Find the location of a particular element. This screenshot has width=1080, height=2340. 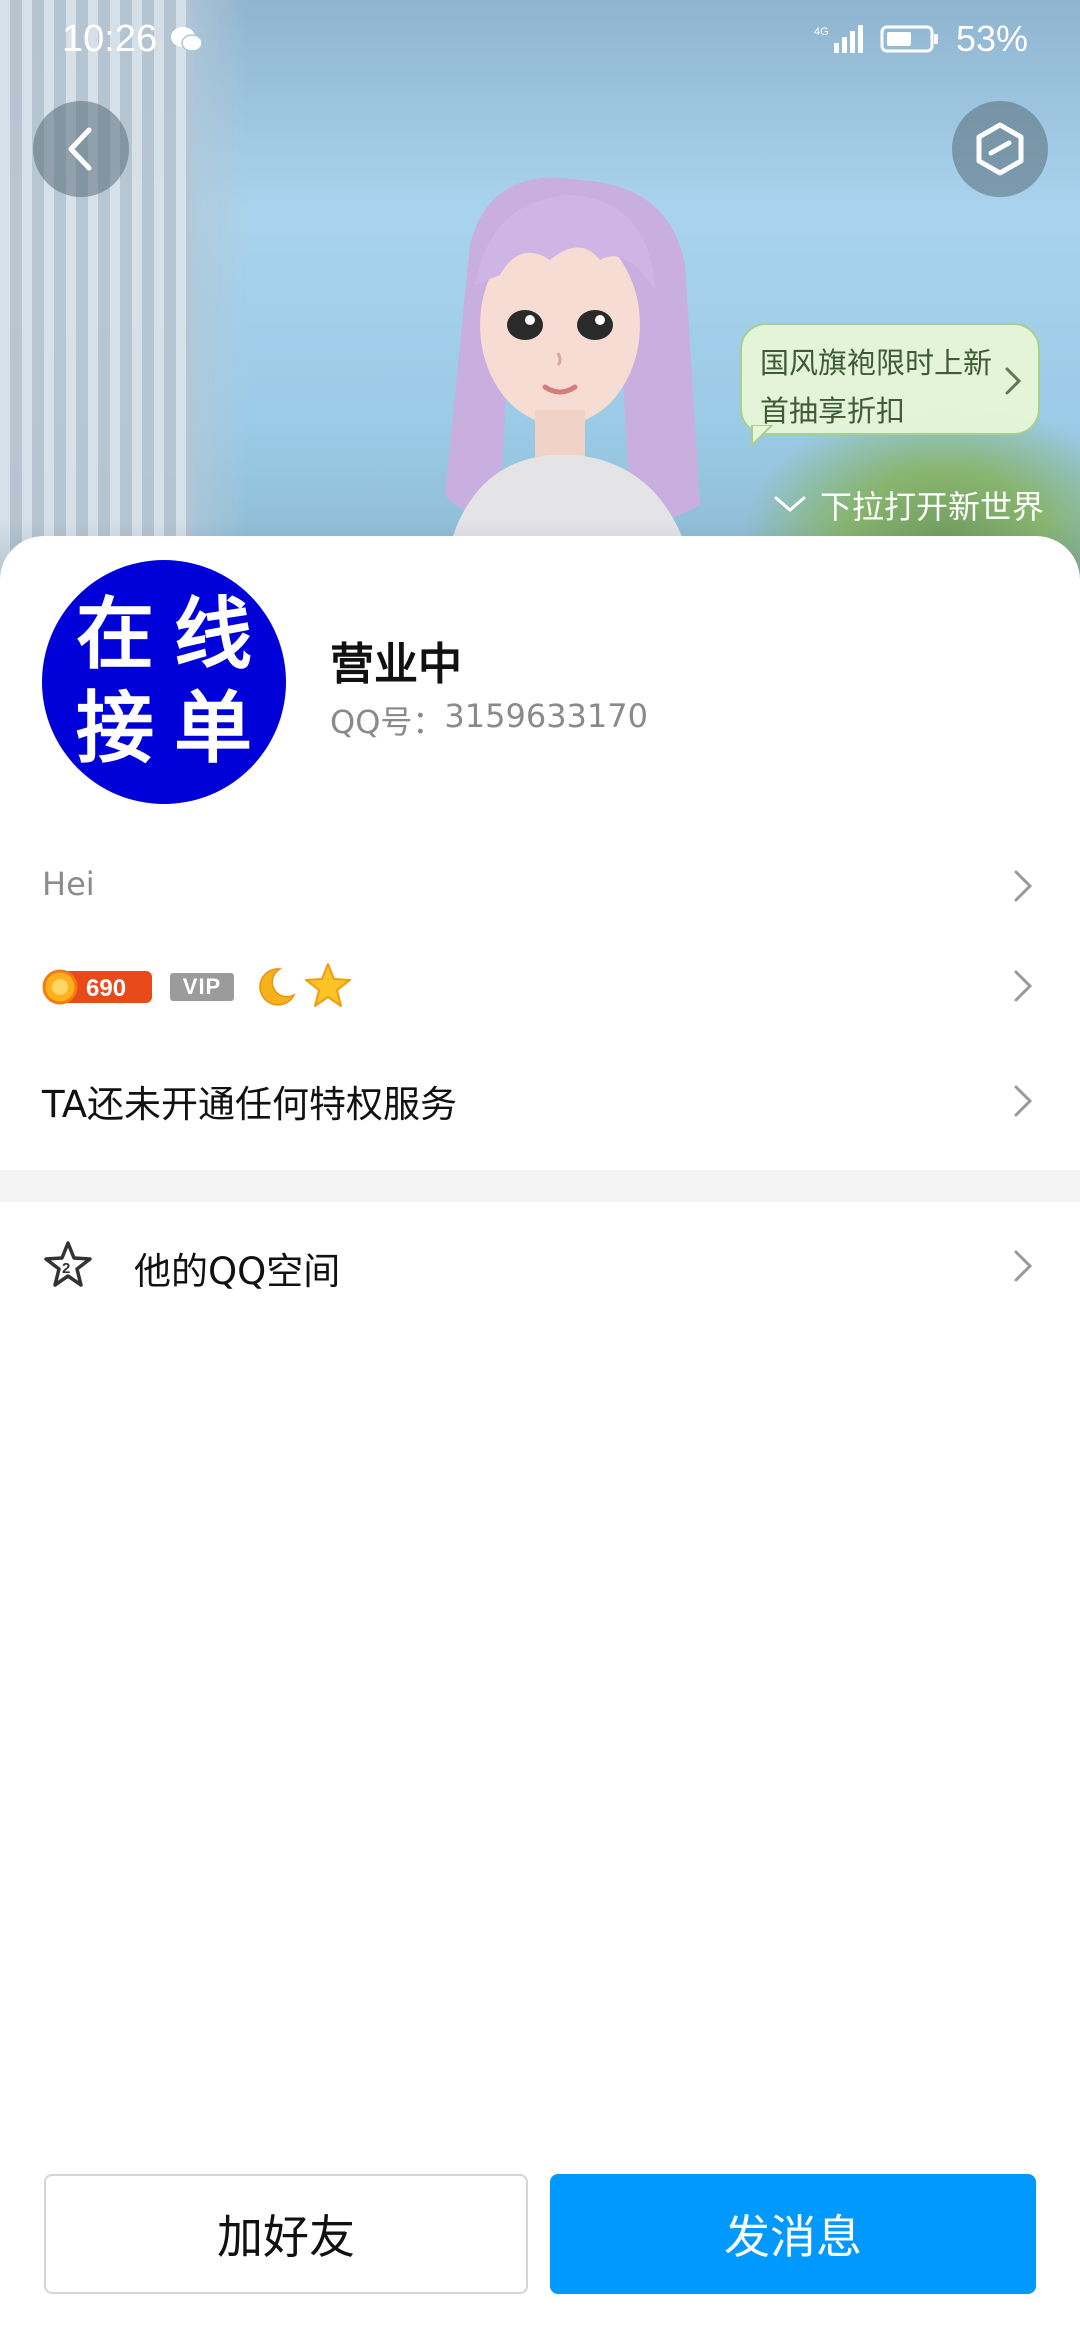

signature-text: Hei is located at coordinates (68, 884).